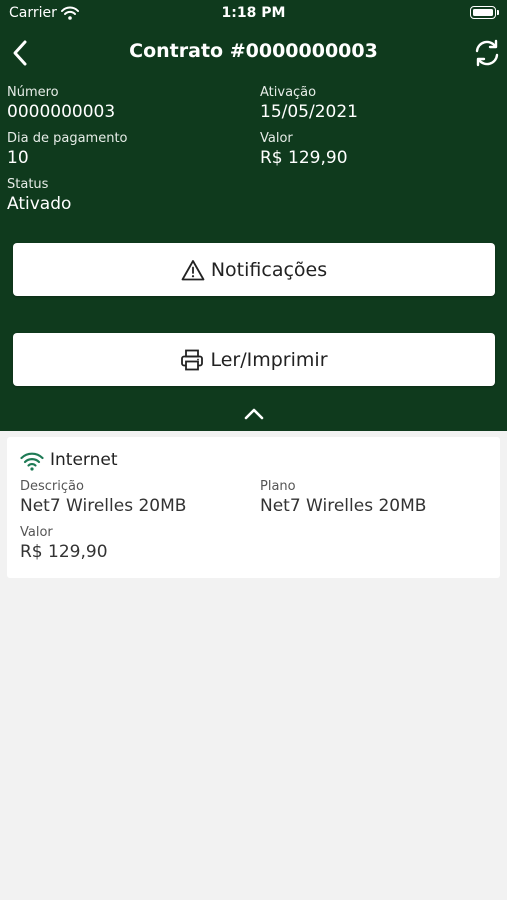 This screenshot has width=507, height=900. I want to click on refresh-button, so click(487, 53).